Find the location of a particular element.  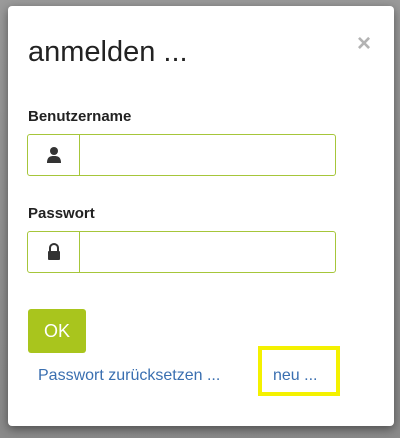

password-field is located at coordinates (181, 252).